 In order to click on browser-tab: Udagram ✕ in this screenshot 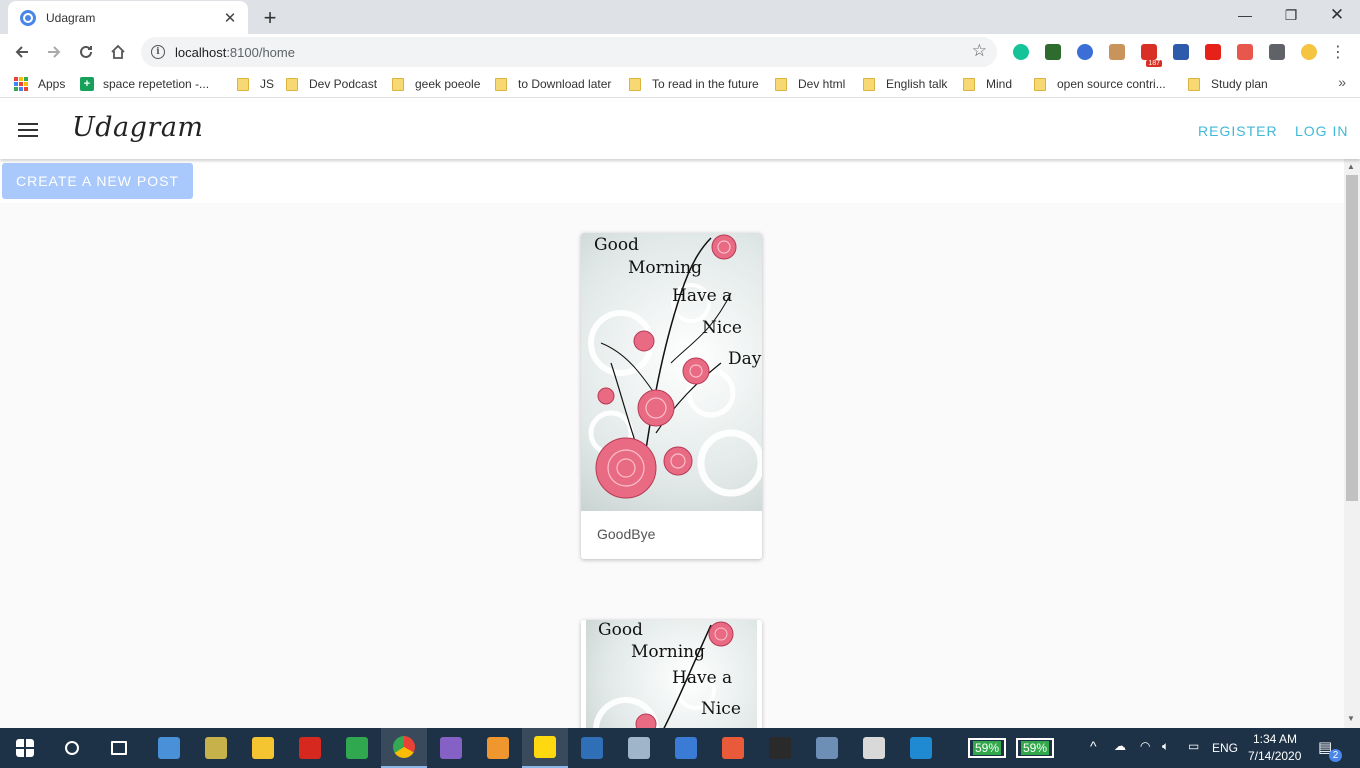, I will do `click(128, 17)`.